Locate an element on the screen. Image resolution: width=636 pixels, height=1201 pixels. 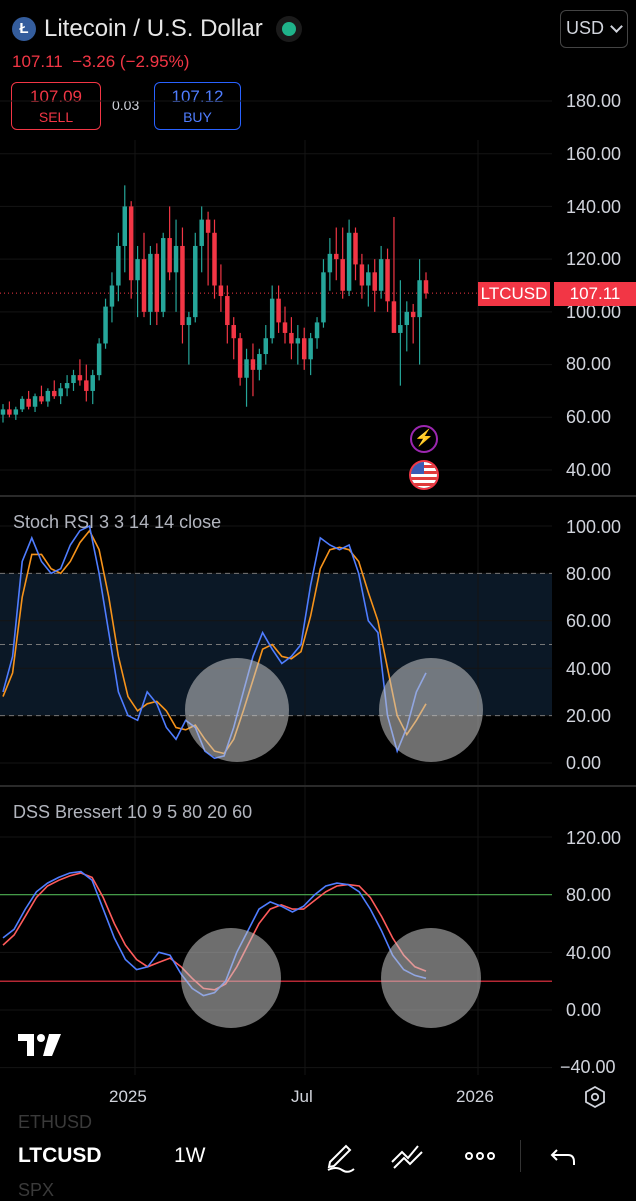
x-axis-label: 2025 is located at coordinates (128, 1096).